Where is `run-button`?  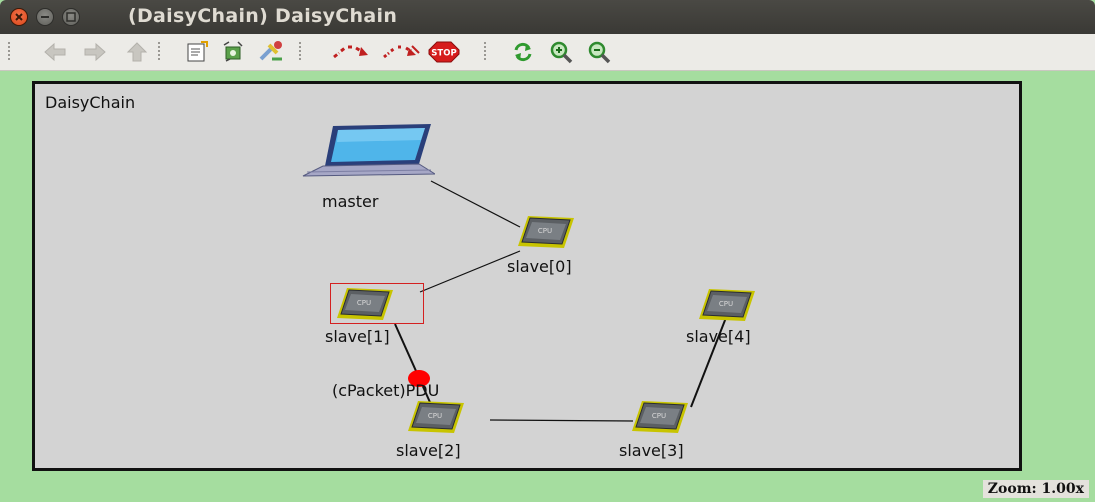 run-button is located at coordinates (401, 52).